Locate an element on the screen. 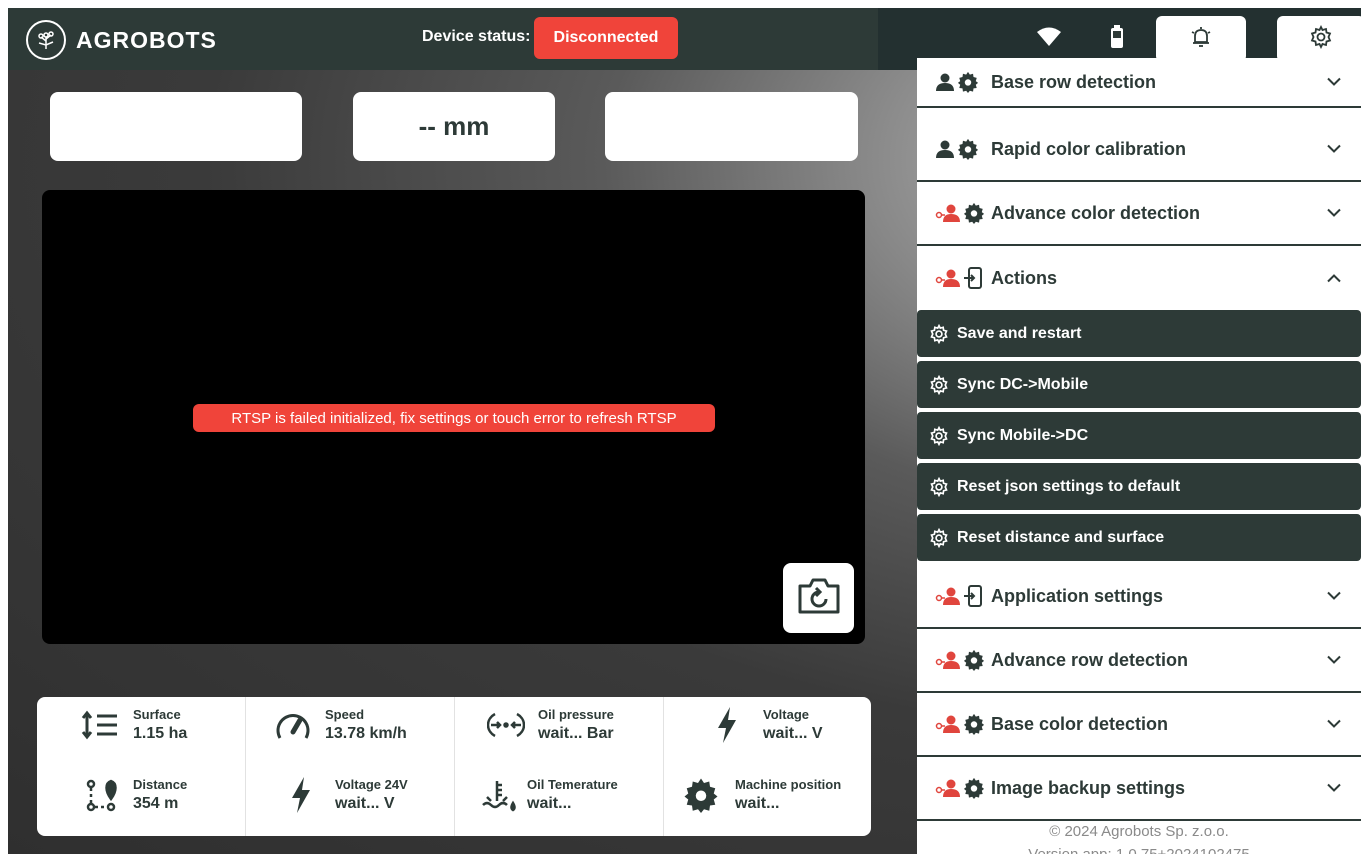 This screenshot has width=1361, height=854. section-label: Actions is located at coordinates (1024, 277).